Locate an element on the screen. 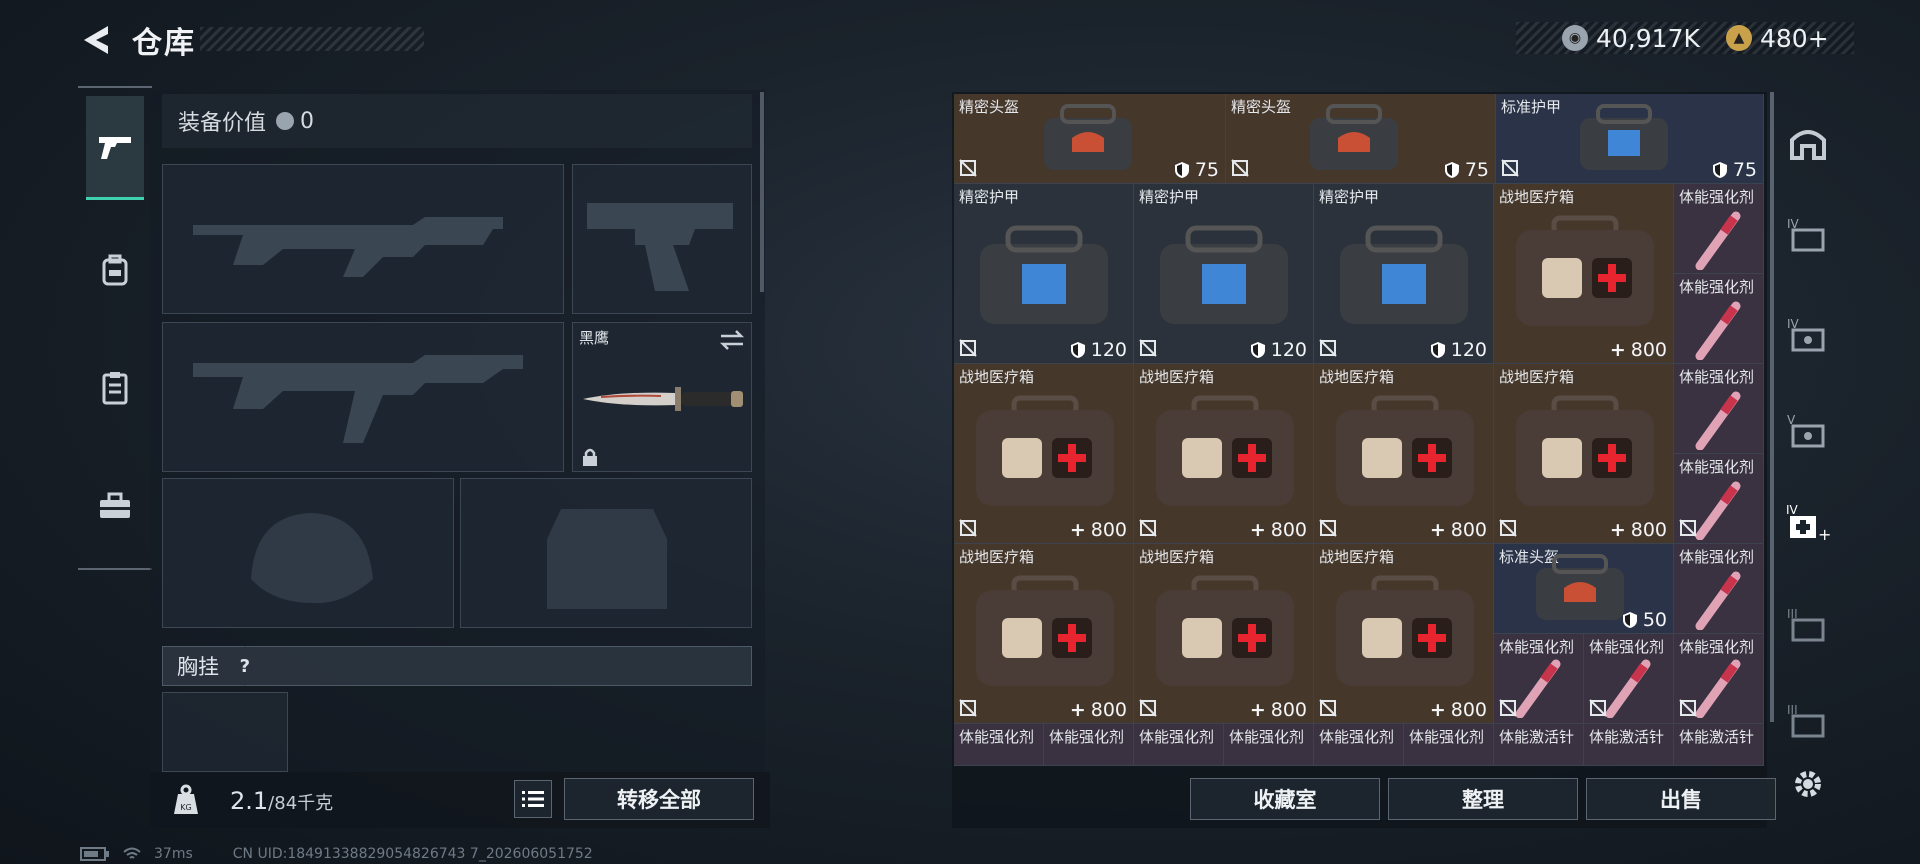  collection-room-button: 收藏室 is located at coordinates (1285, 799).